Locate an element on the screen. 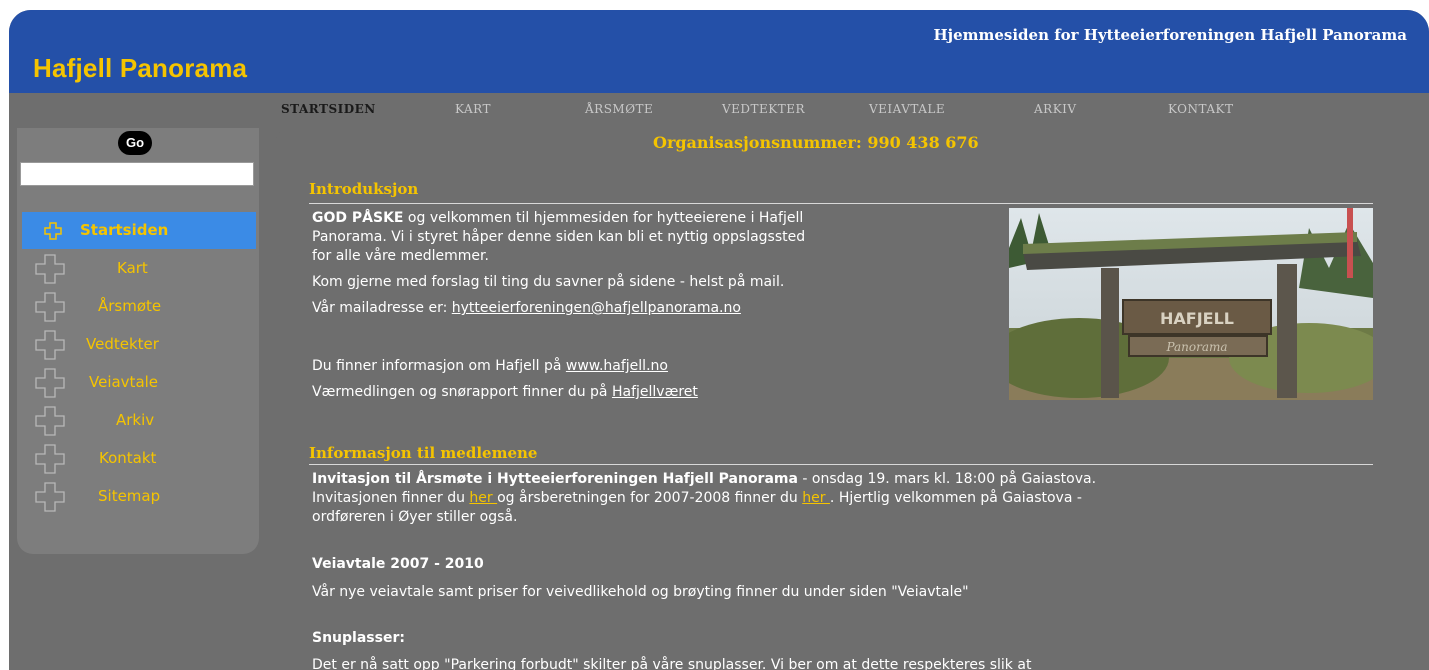  section-title-intro: Introduksjon is located at coordinates (364, 189).